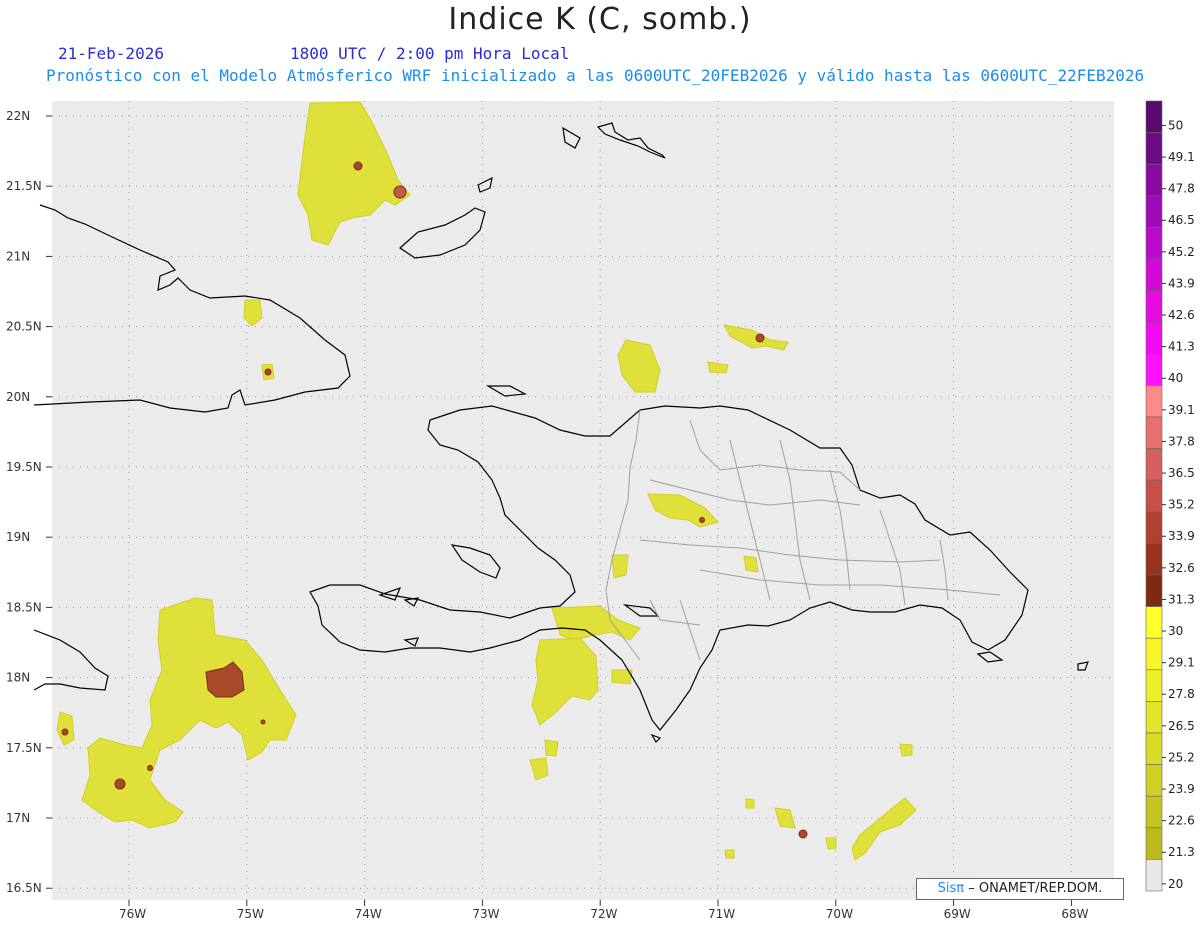 This screenshot has width=1200, height=927. What do you see at coordinates (1181, 157) in the screenshot?
I see `colorbar-label: 49.1` at bounding box center [1181, 157].